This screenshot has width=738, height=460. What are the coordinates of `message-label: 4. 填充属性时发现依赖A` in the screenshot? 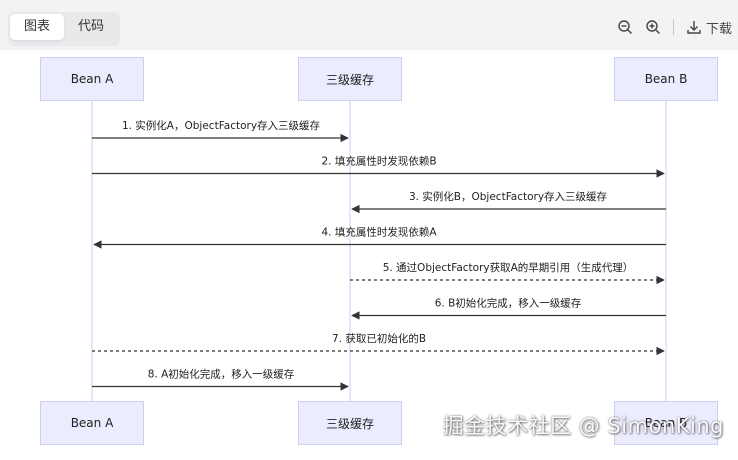 It's located at (379, 232).